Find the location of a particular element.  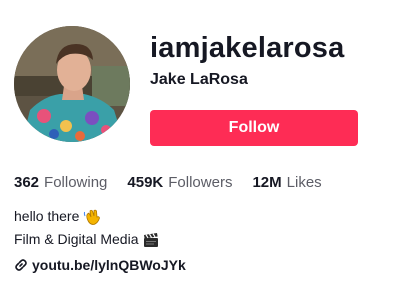

clapper-board-icon is located at coordinates (151, 240).